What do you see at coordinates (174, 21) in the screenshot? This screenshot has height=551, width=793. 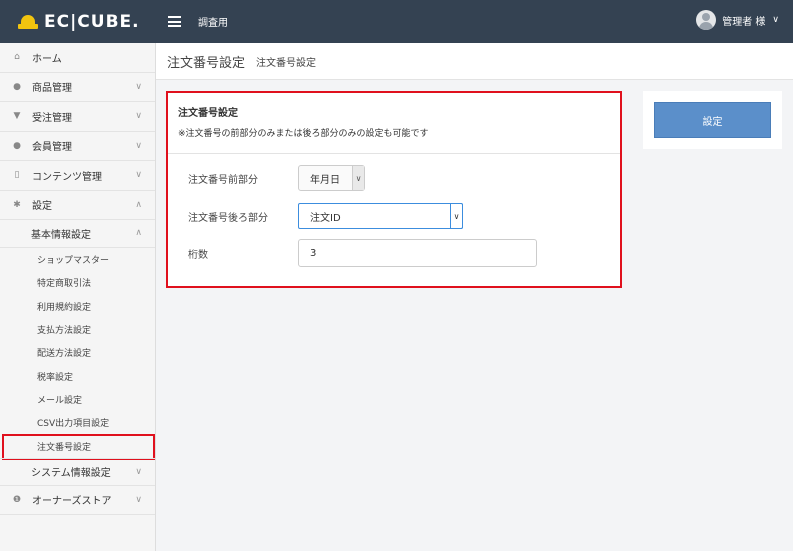 I see `hamburger-menu-icon` at bounding box center [174, 21].